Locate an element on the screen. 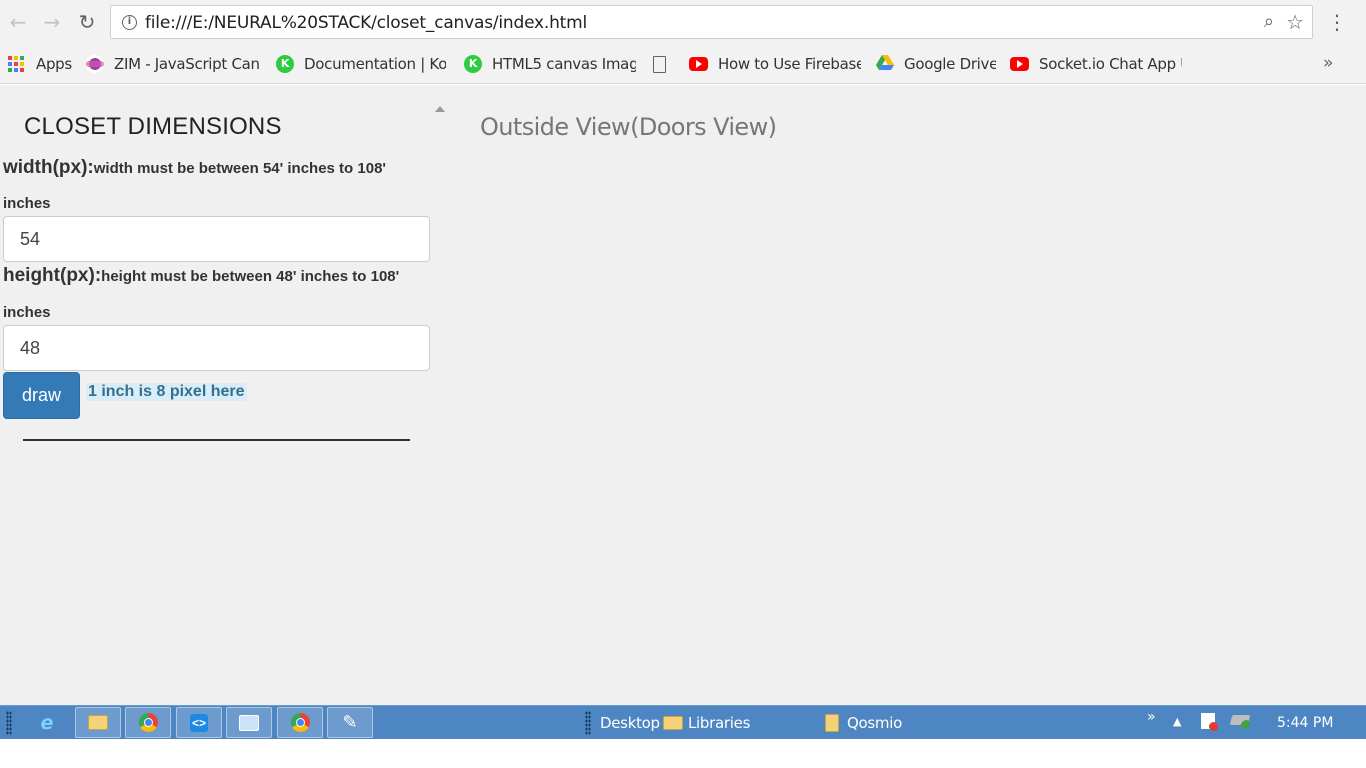 This screenshot has height=768, width=1366. taskbar-paint: ✎ is located at coordinates (350, 722).